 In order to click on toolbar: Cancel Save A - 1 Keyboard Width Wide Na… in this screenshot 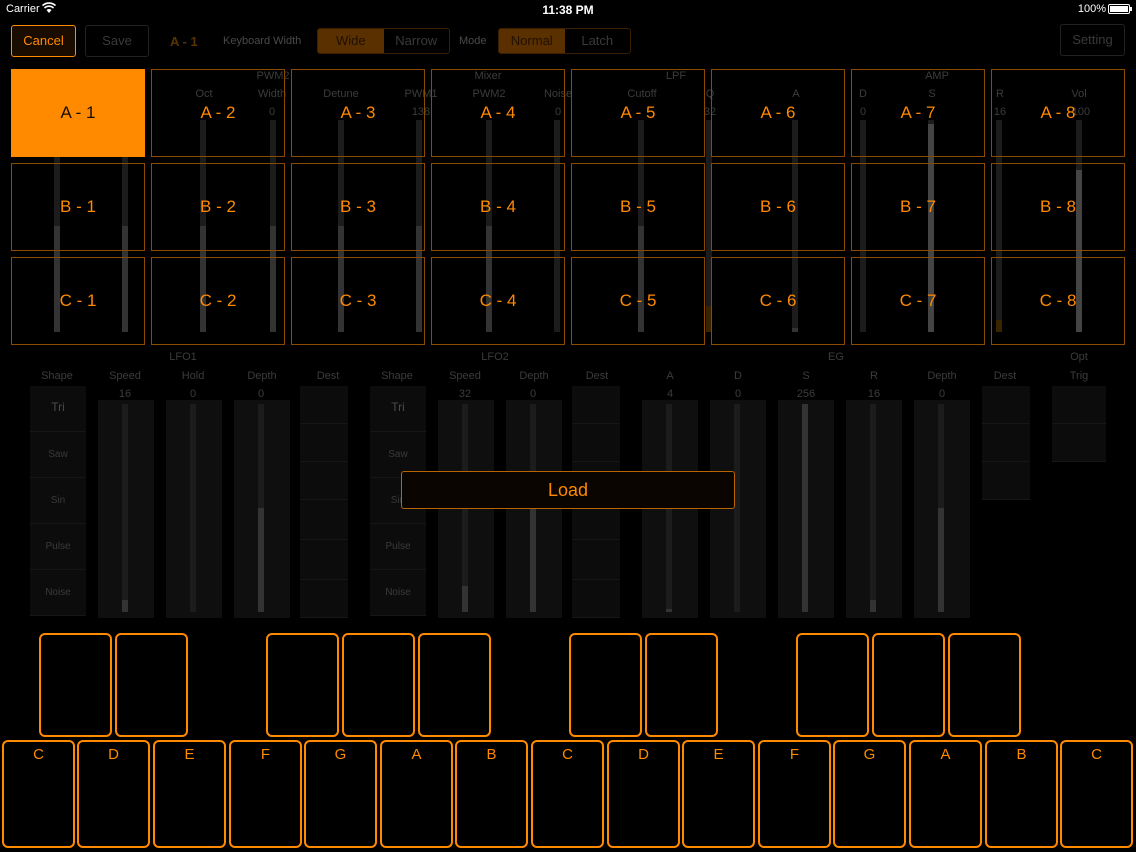, I will do `click(568, 42)`.